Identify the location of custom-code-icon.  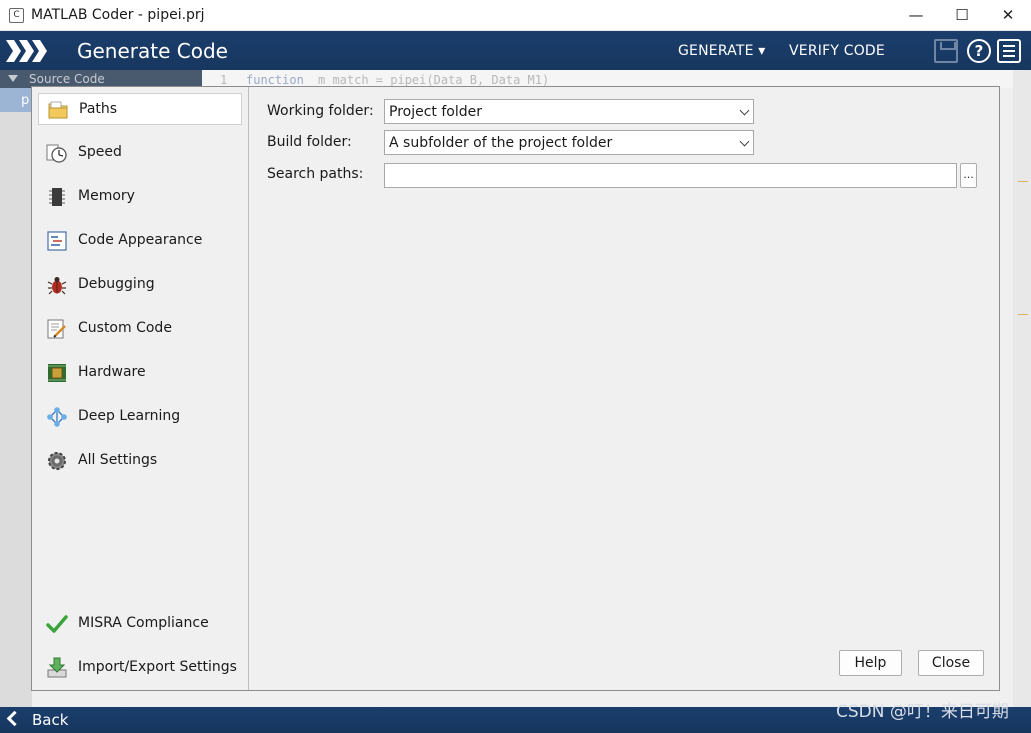
(56, 329).